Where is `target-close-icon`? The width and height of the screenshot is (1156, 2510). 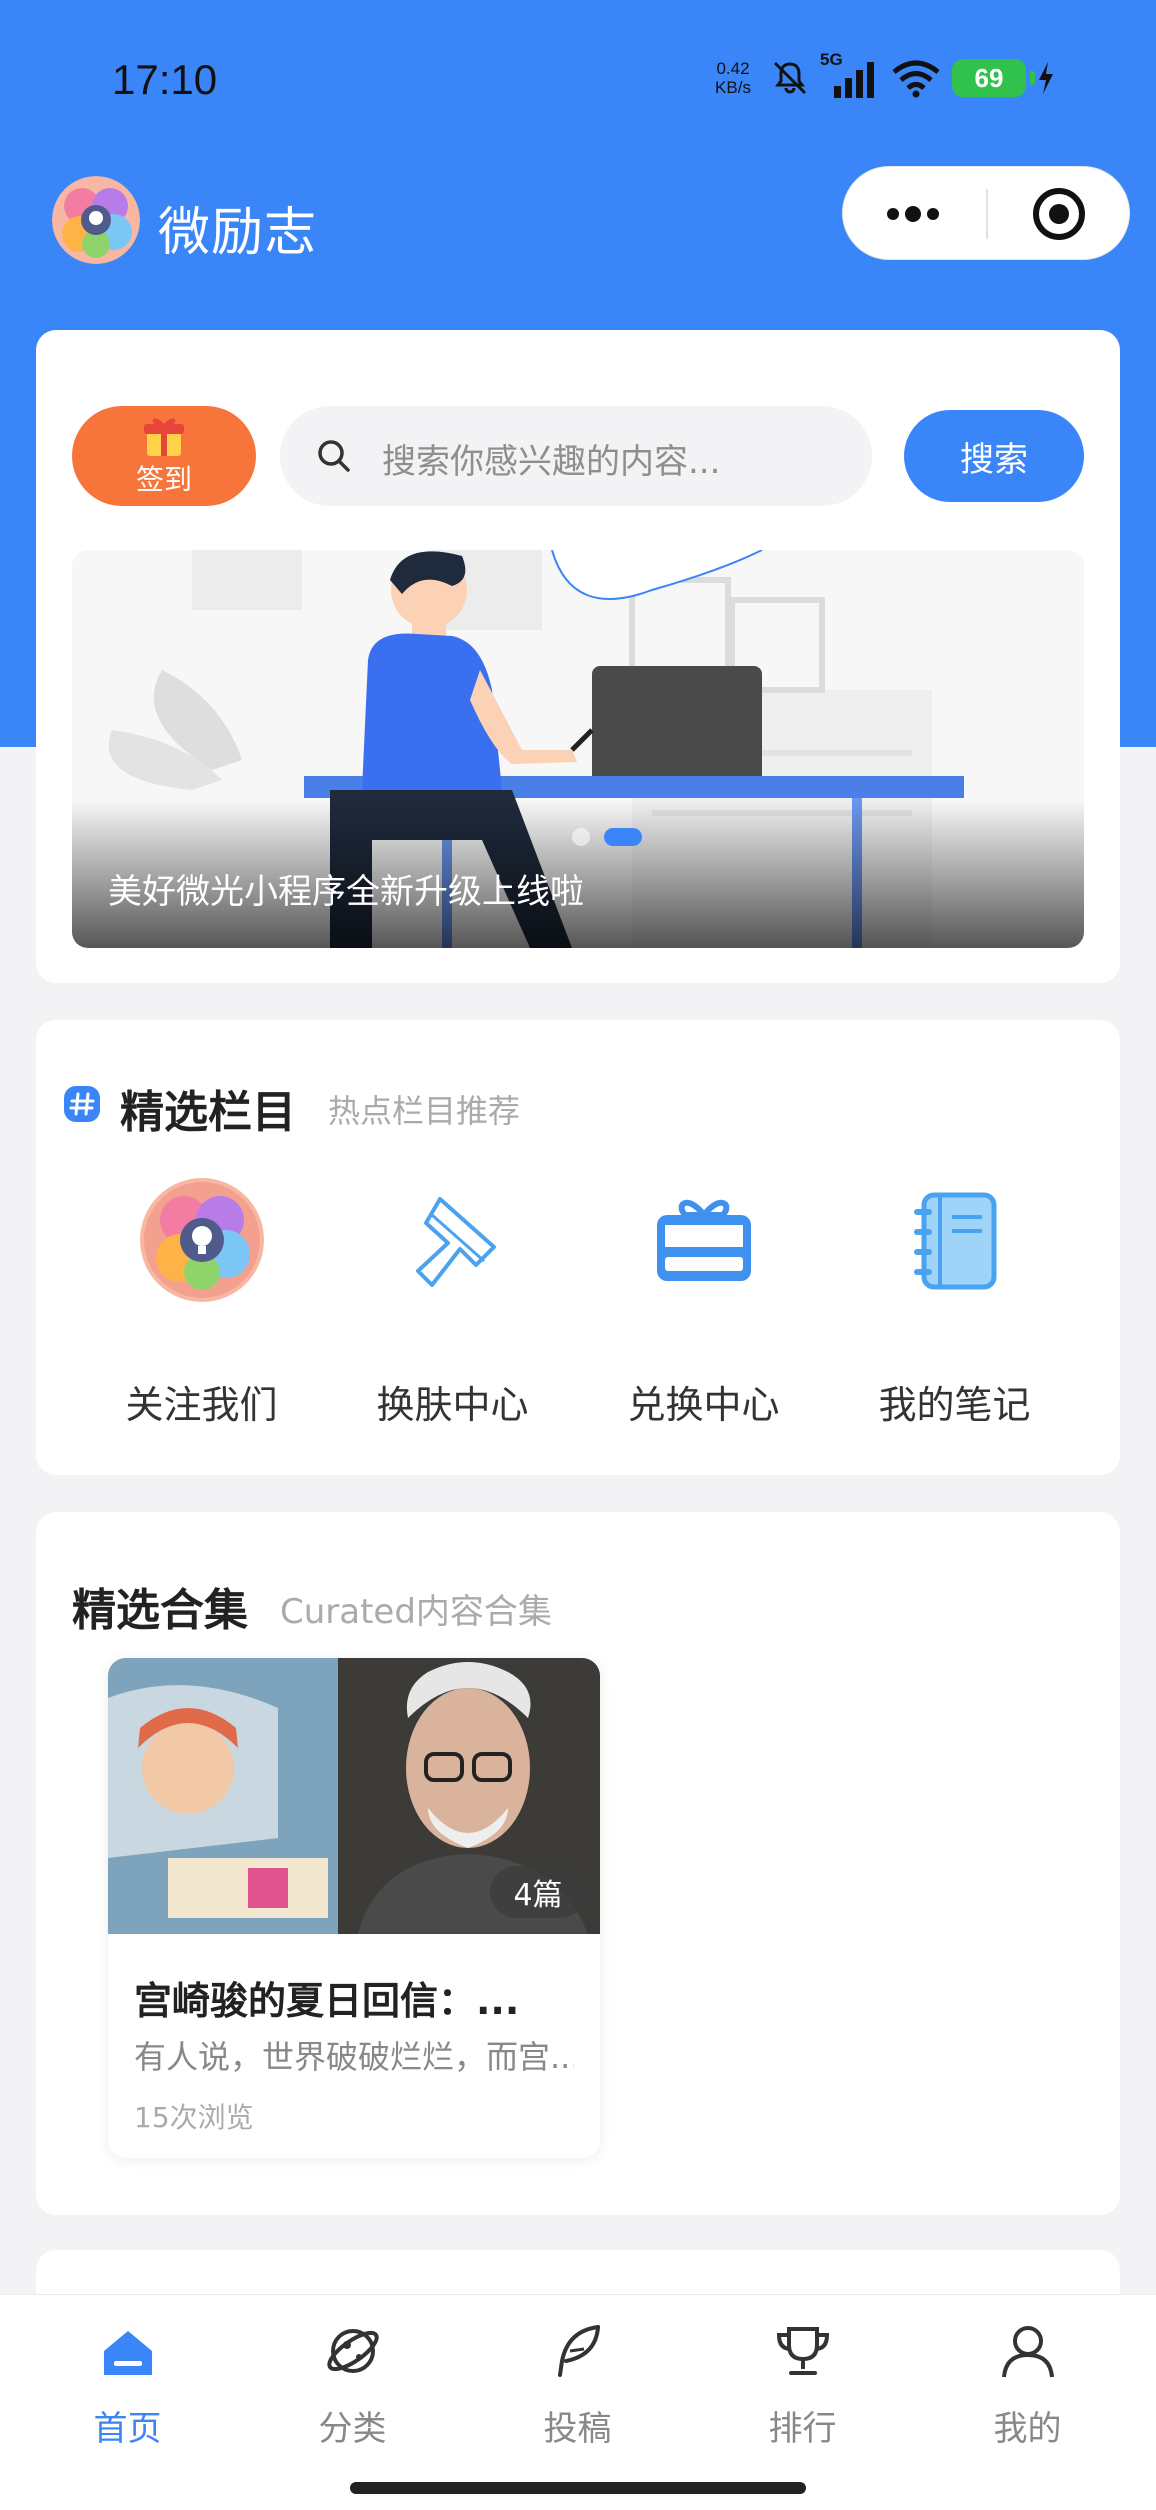 target-close-icon is located at coordinates (1059, 214).